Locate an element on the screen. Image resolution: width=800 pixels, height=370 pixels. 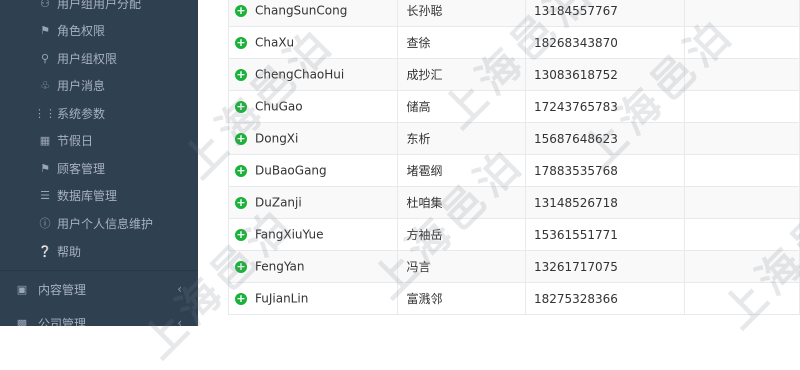
display-name: 杜咱集 is located at coordinates (424, 203).